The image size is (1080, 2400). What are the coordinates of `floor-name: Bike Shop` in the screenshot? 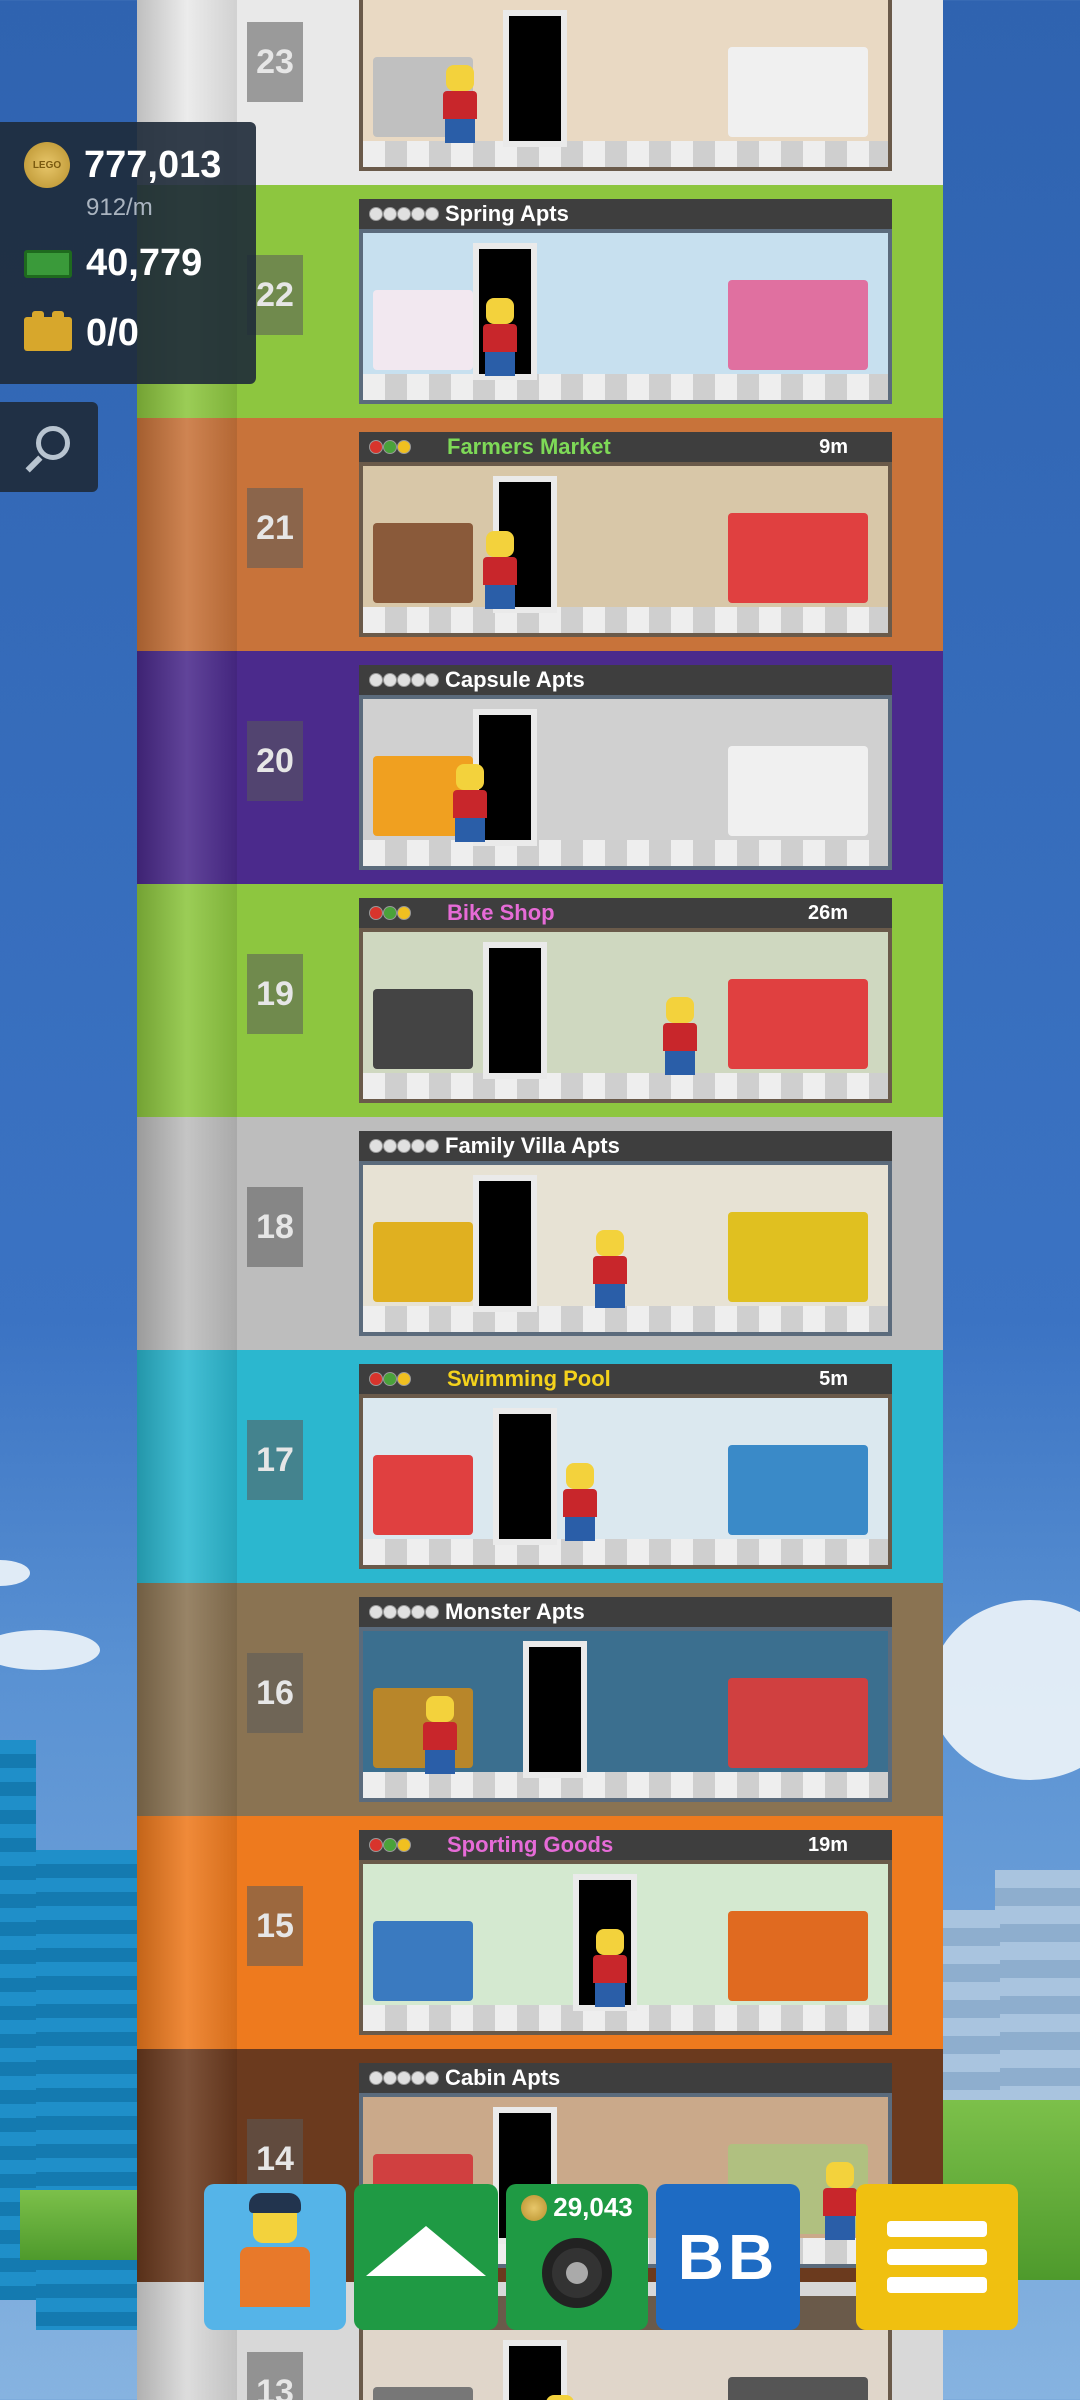 It's located at (501, 912).